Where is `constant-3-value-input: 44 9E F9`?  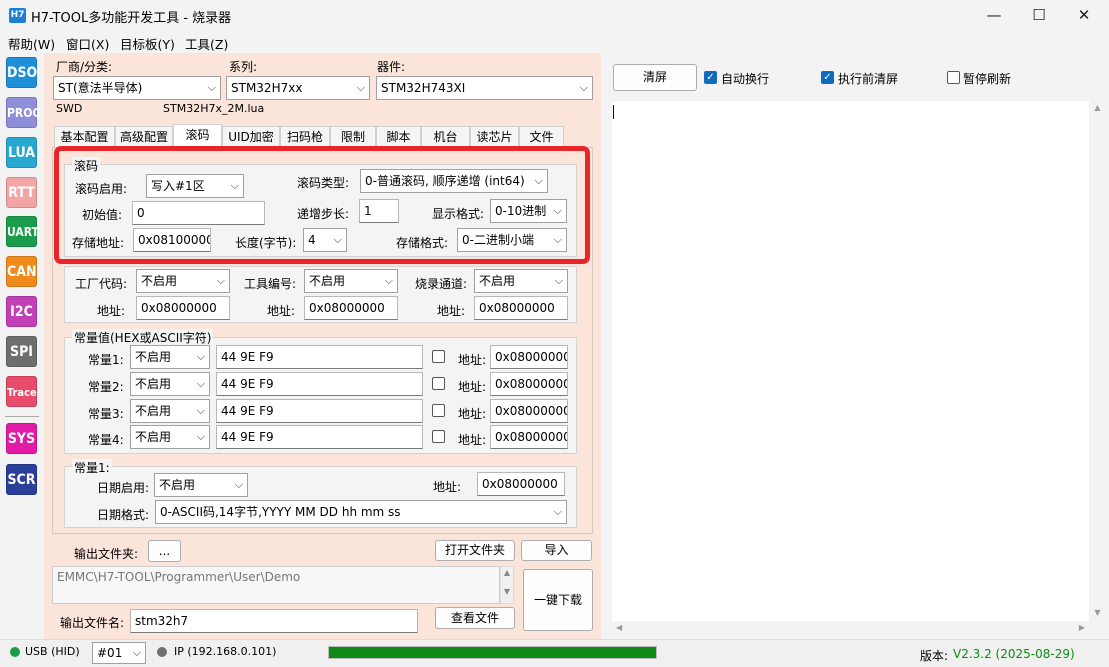 constant-3-value-input: 44 9E F9 is located at coordinates (319, 411).